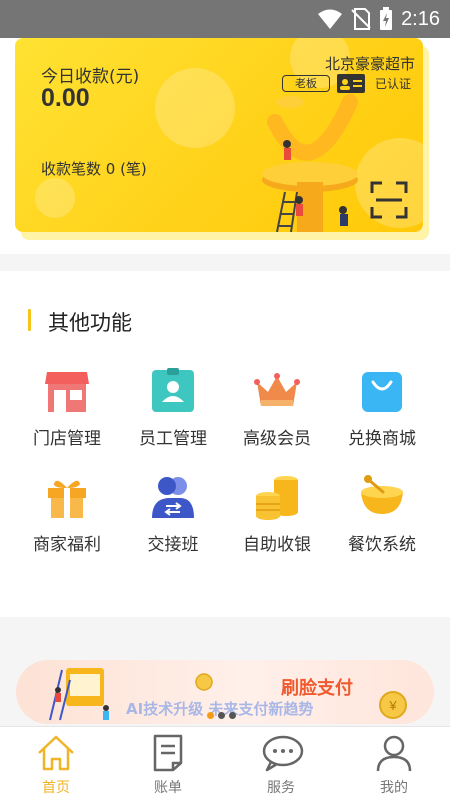  What do you see at coordinates (382, 545) in the screenshot?
I see `function-label: 餐饮系统` at bounding box center [382, 545].